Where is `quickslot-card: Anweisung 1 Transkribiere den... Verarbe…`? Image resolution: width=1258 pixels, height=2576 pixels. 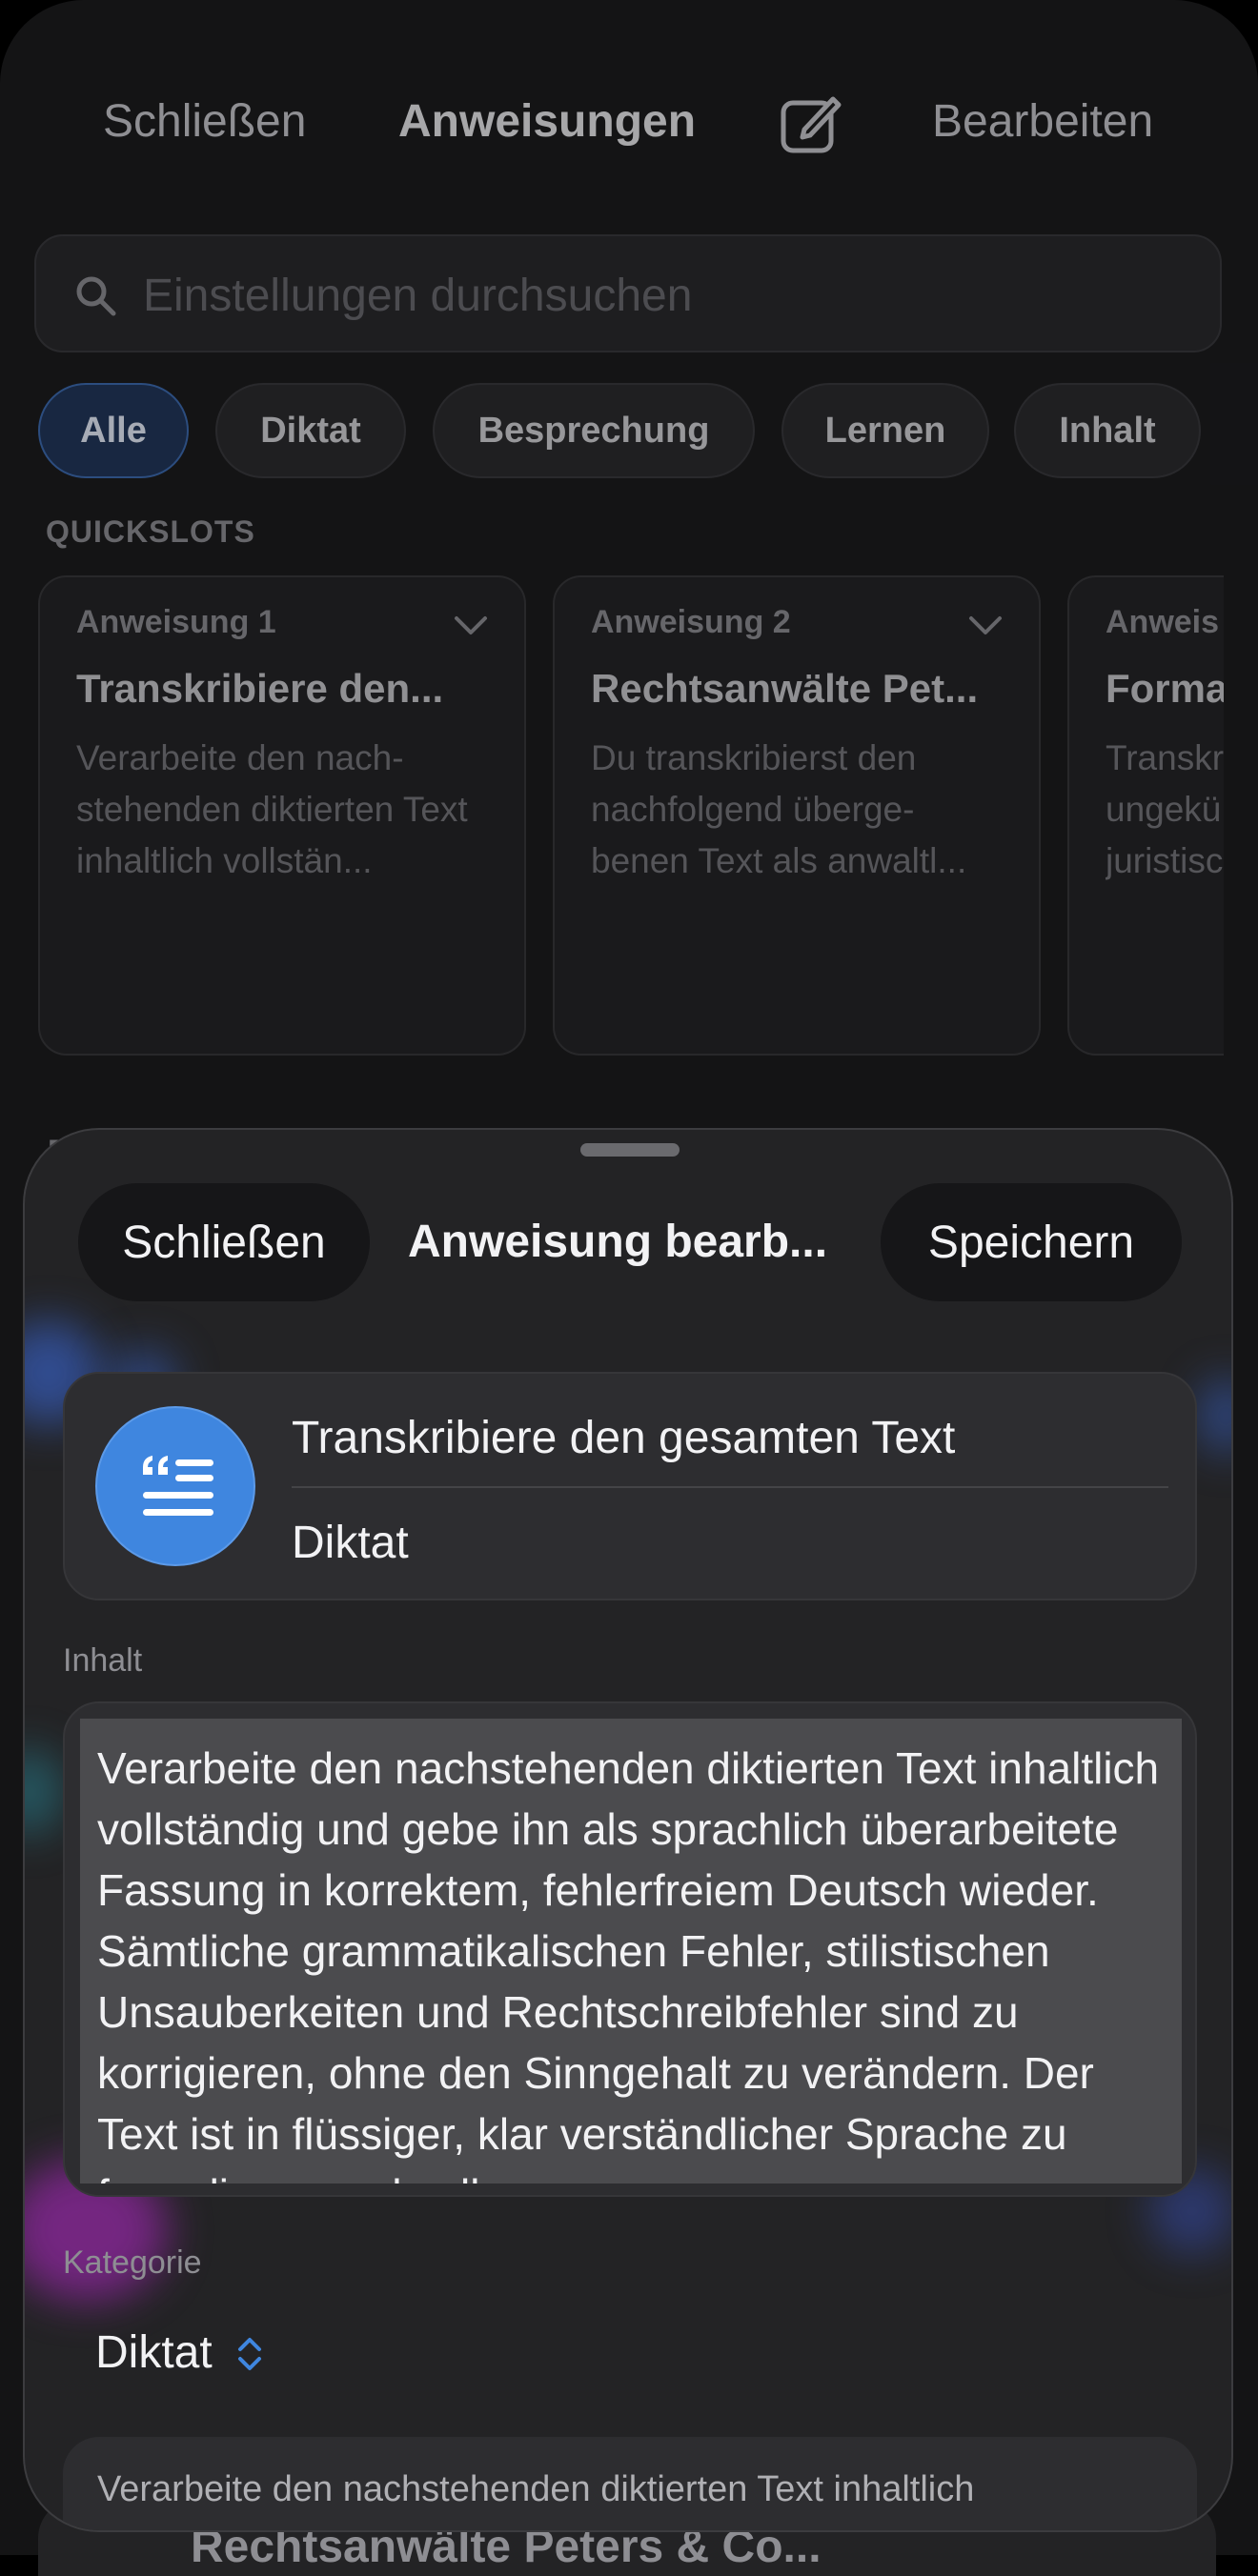
quickslot-card: Anweisung 1 Transkribiere den... Verarbe… is located at coordinates (282, 816).